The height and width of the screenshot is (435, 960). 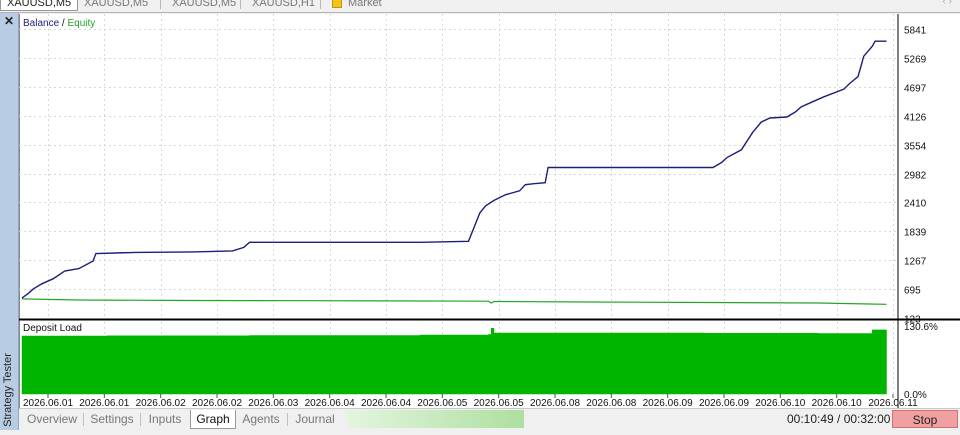 I want to click on tab-settings: Settings, so click(x=112, y=419).